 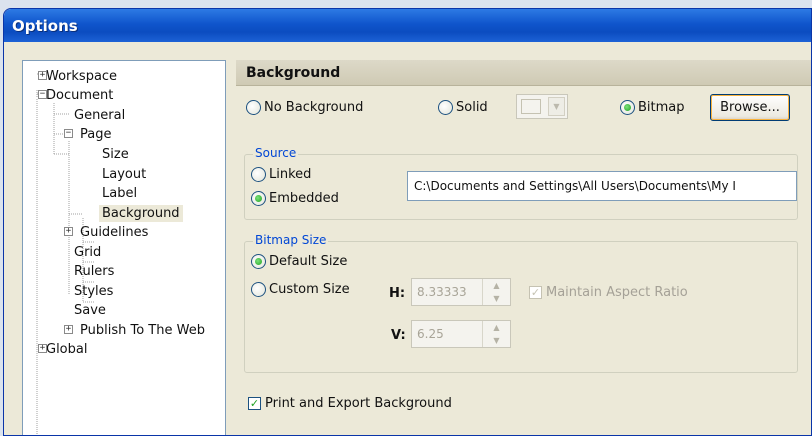 What do you see at coordinates (397, 293) in the screenshot?
I see `h-label: H:` at bounding box center [397, 293].